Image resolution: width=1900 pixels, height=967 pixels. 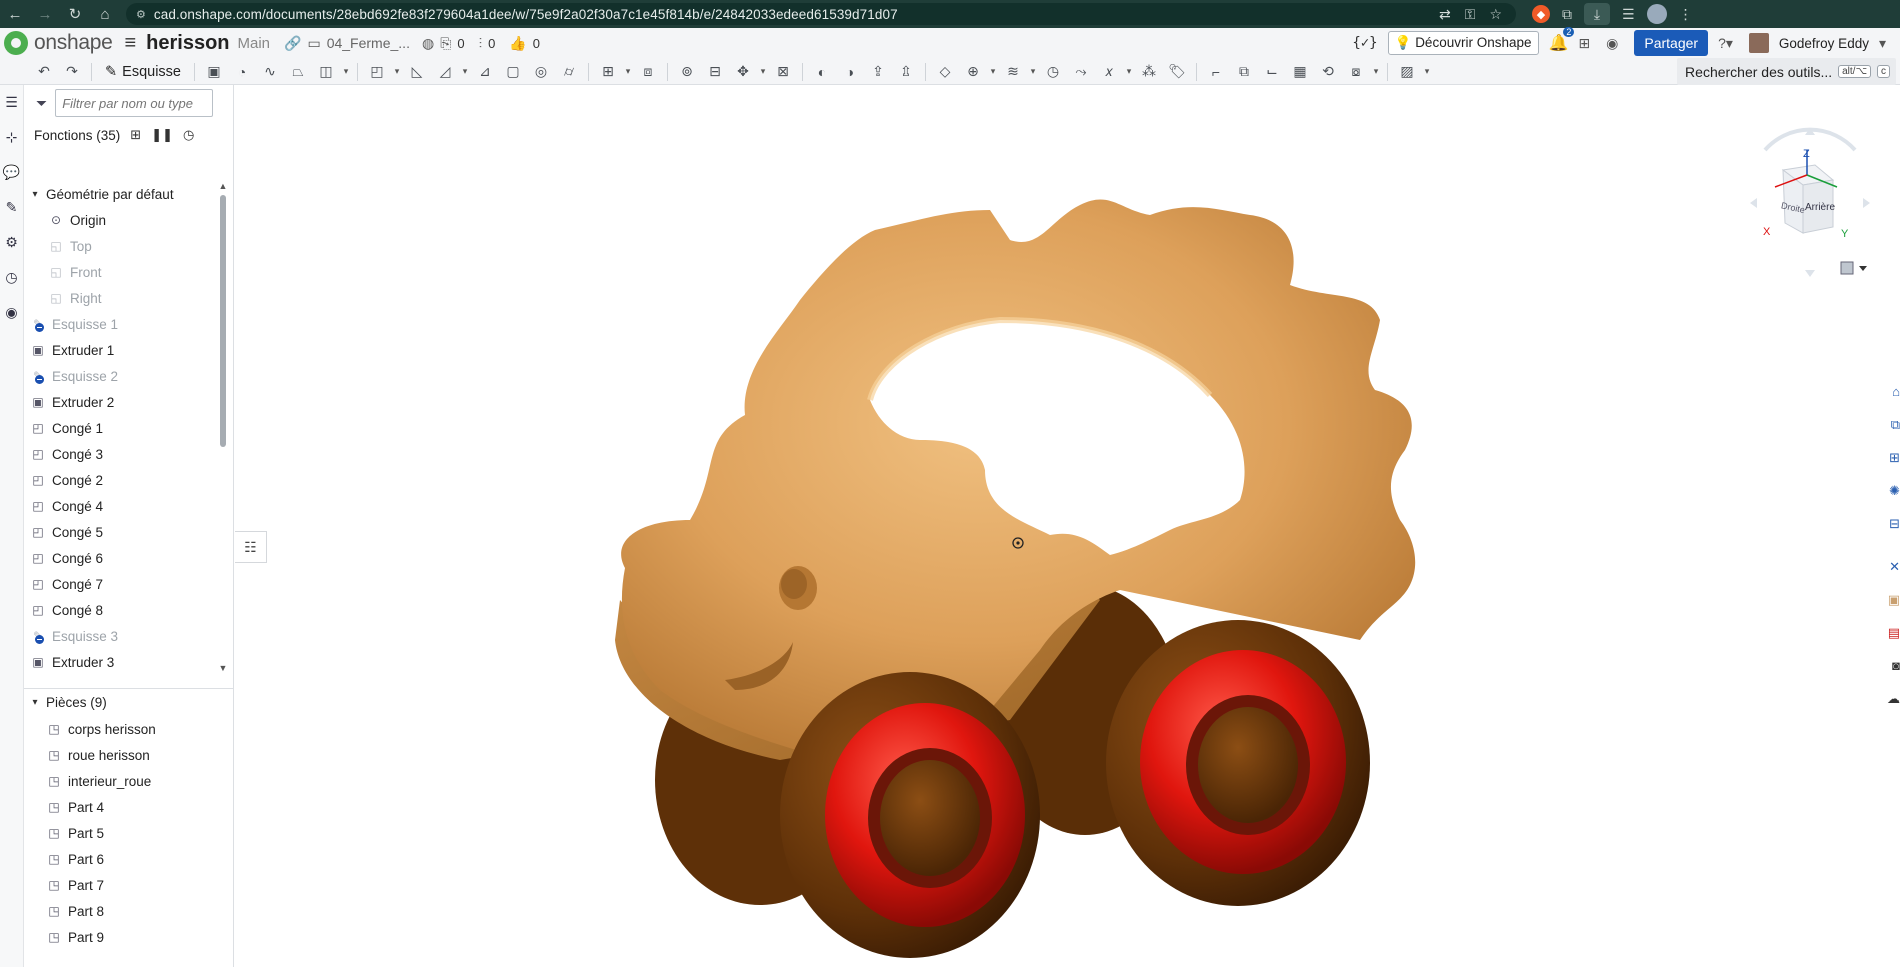 I want to click on helix-dropdown-icon: ▾, so click(x=1033, y=72).